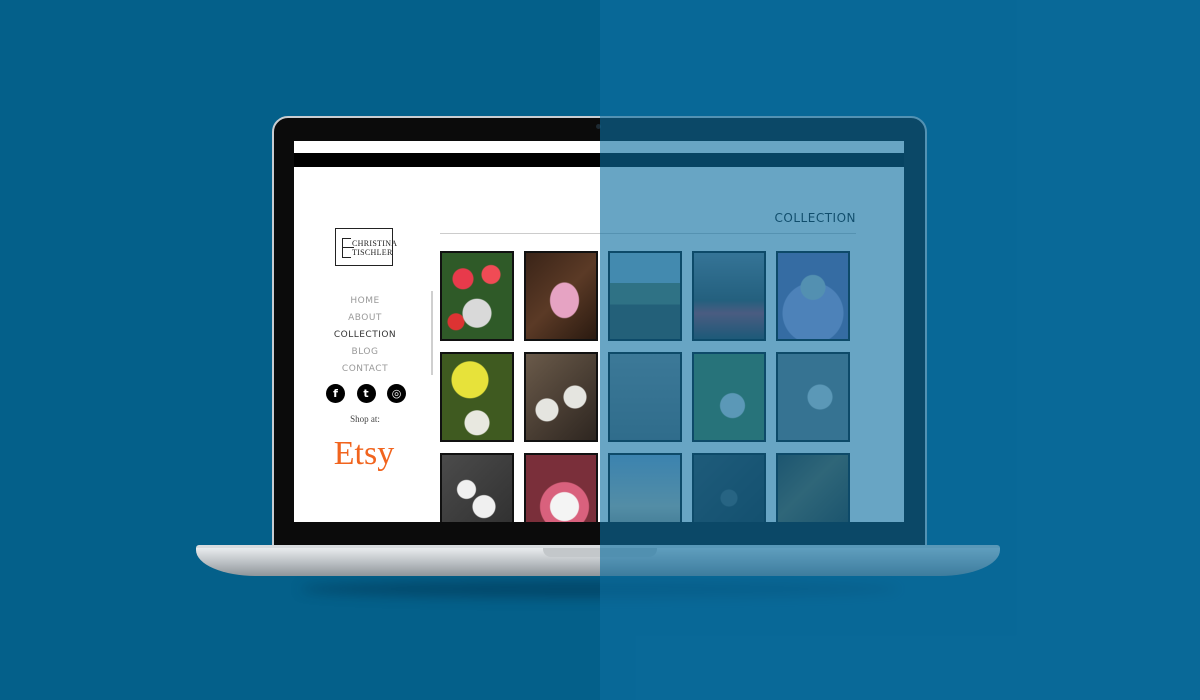  I want to click on scrollbar, so click(432, 333).